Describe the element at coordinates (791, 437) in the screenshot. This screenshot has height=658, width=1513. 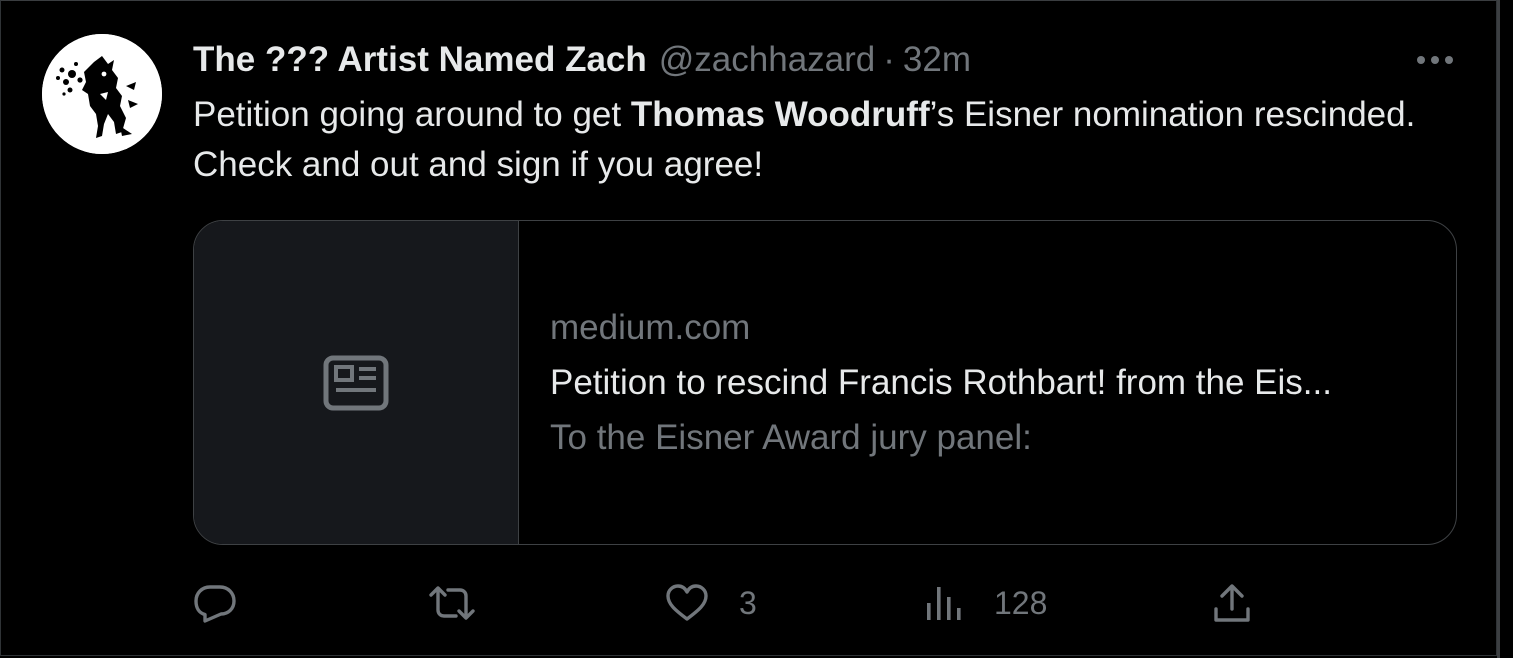
I see `card-description: To the Eisner Award jury panel:` at that location.